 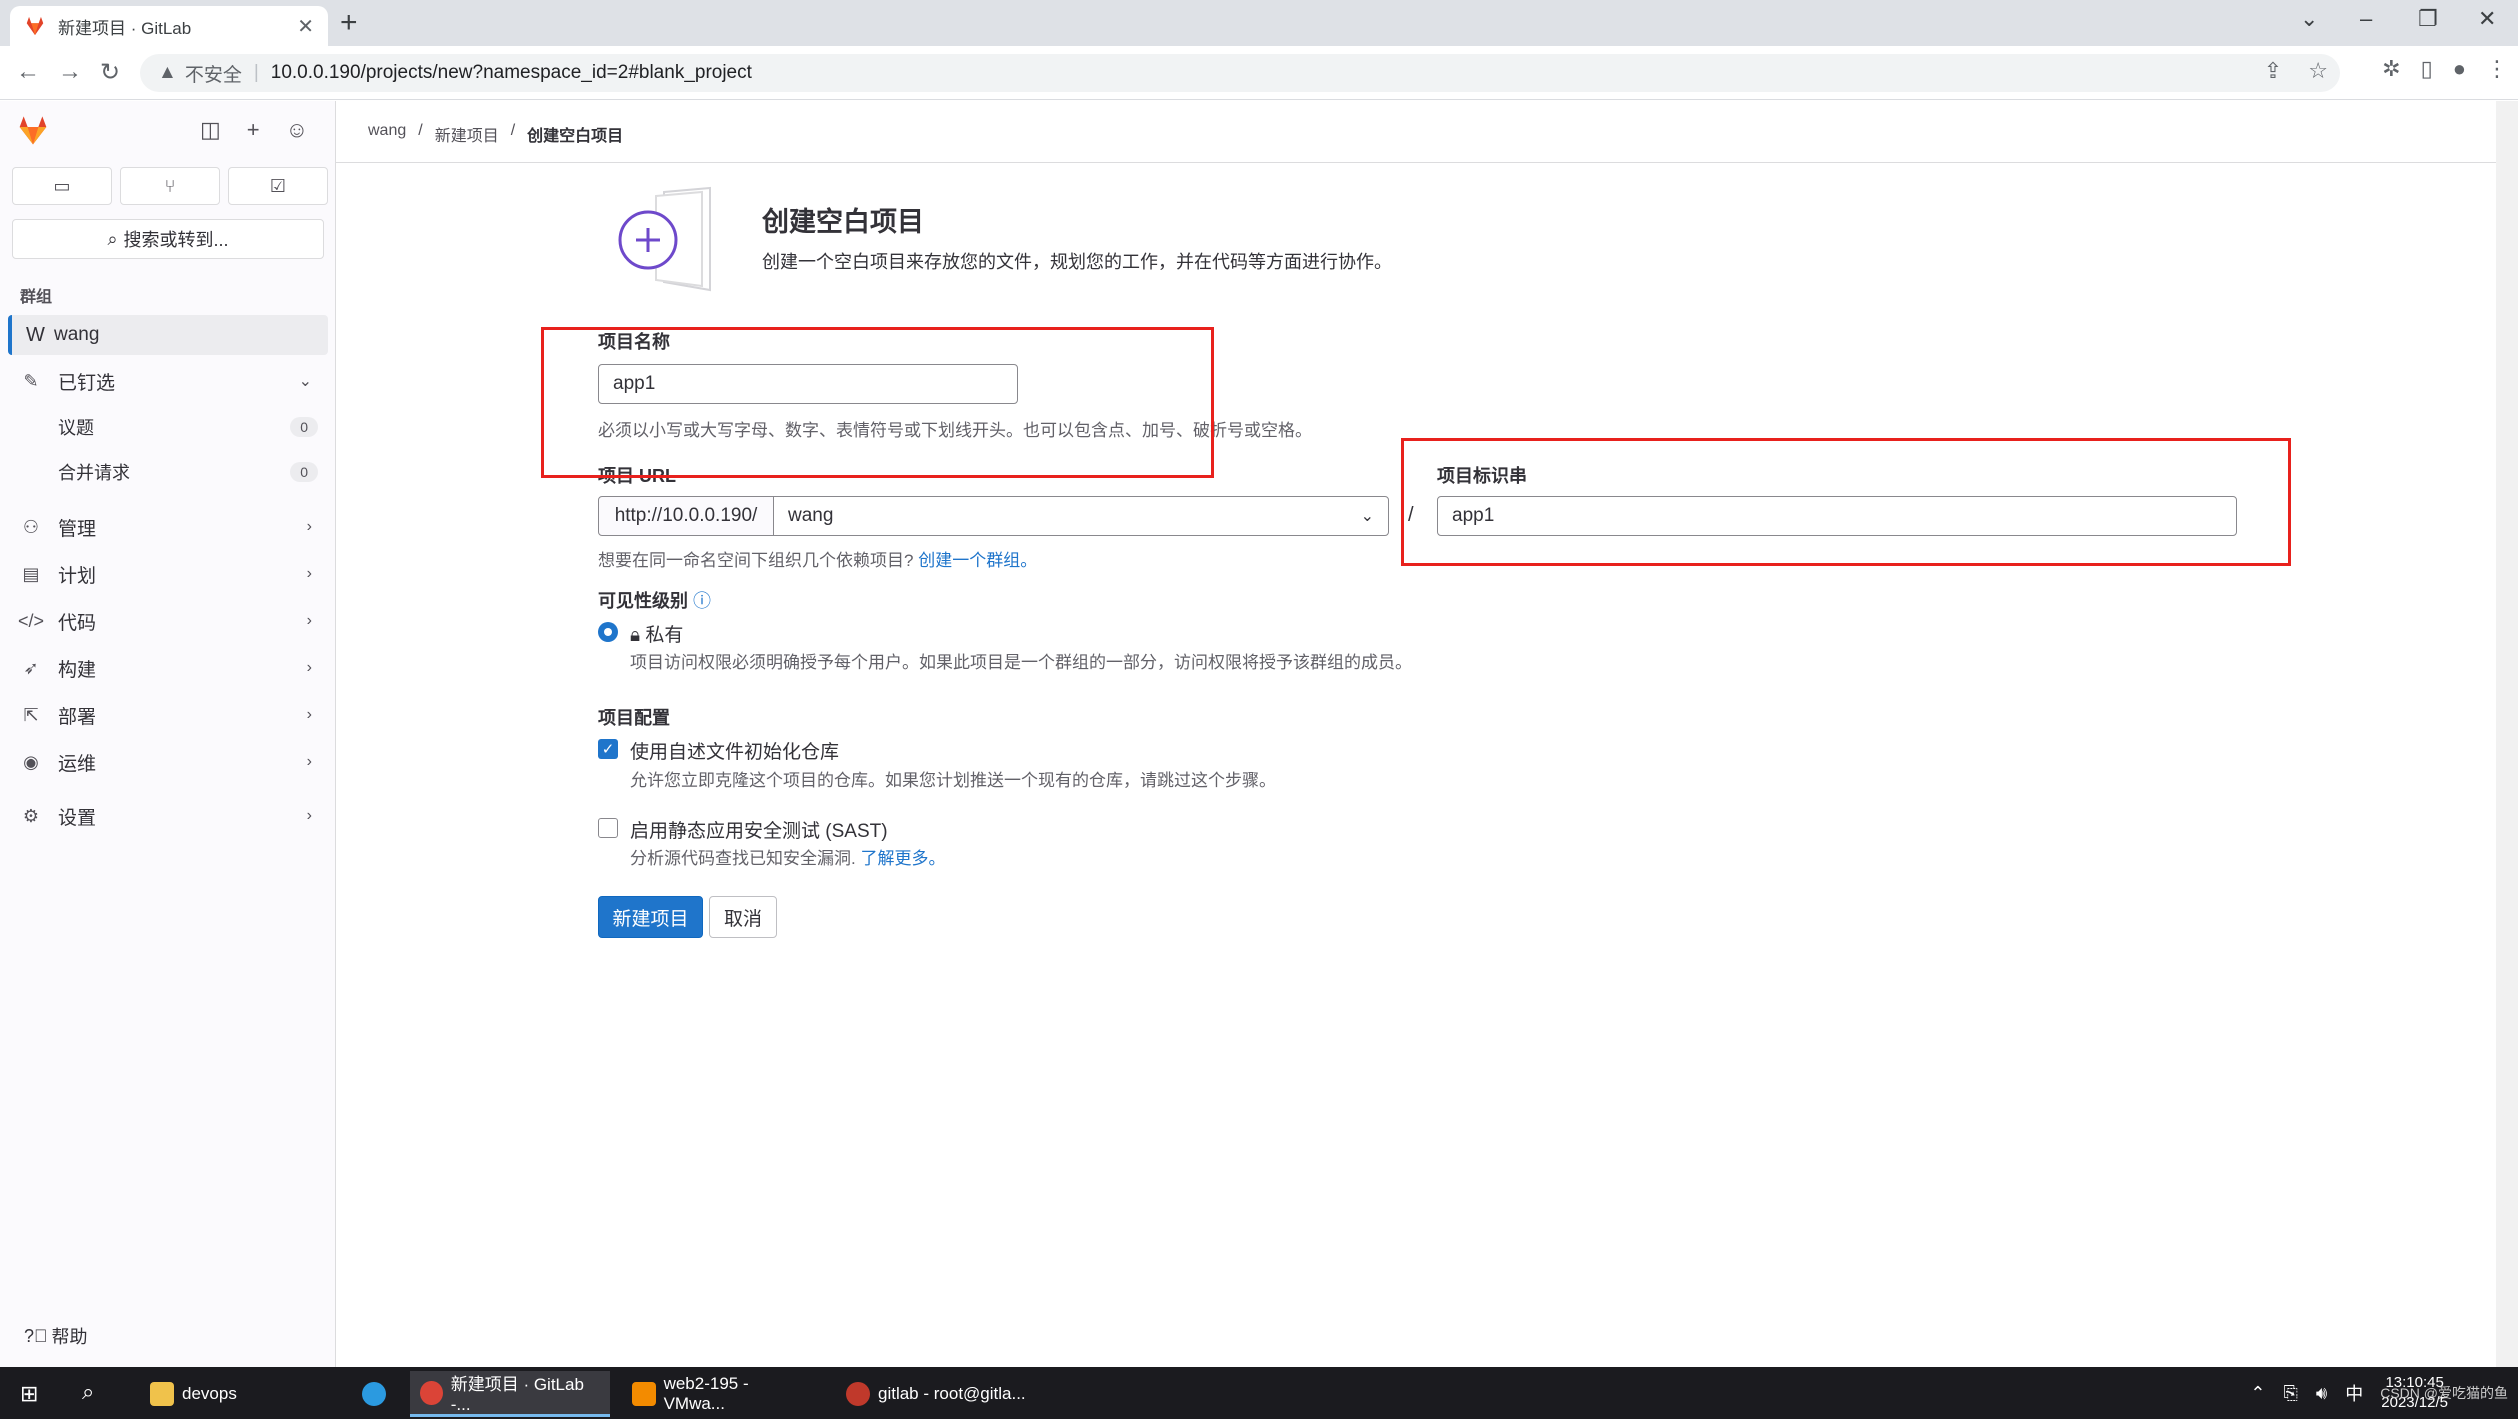 What do you see at coordinates (2427, 69) in the screenshot?
I see `side-panel-icon: ▯` at bounding box center [2427, 69].